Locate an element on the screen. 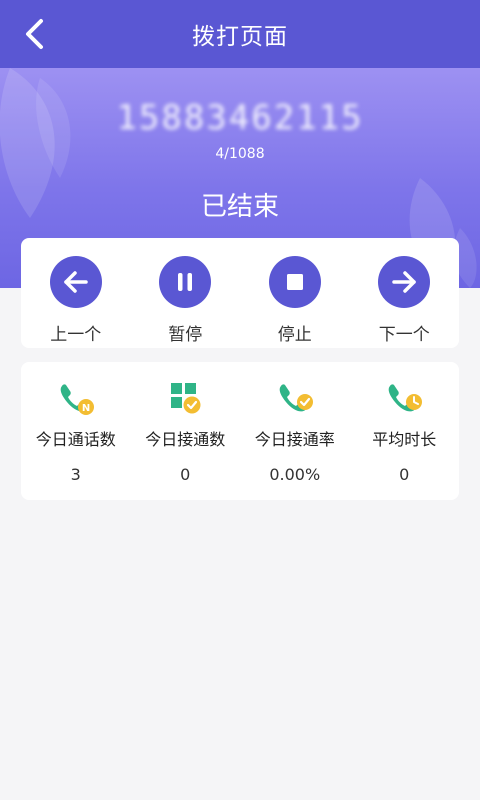 The height and width of the screenshot is (800, 480). call-controls-card: 上一个 暂停 停止 下一个 is located at coordinates (240, 293).